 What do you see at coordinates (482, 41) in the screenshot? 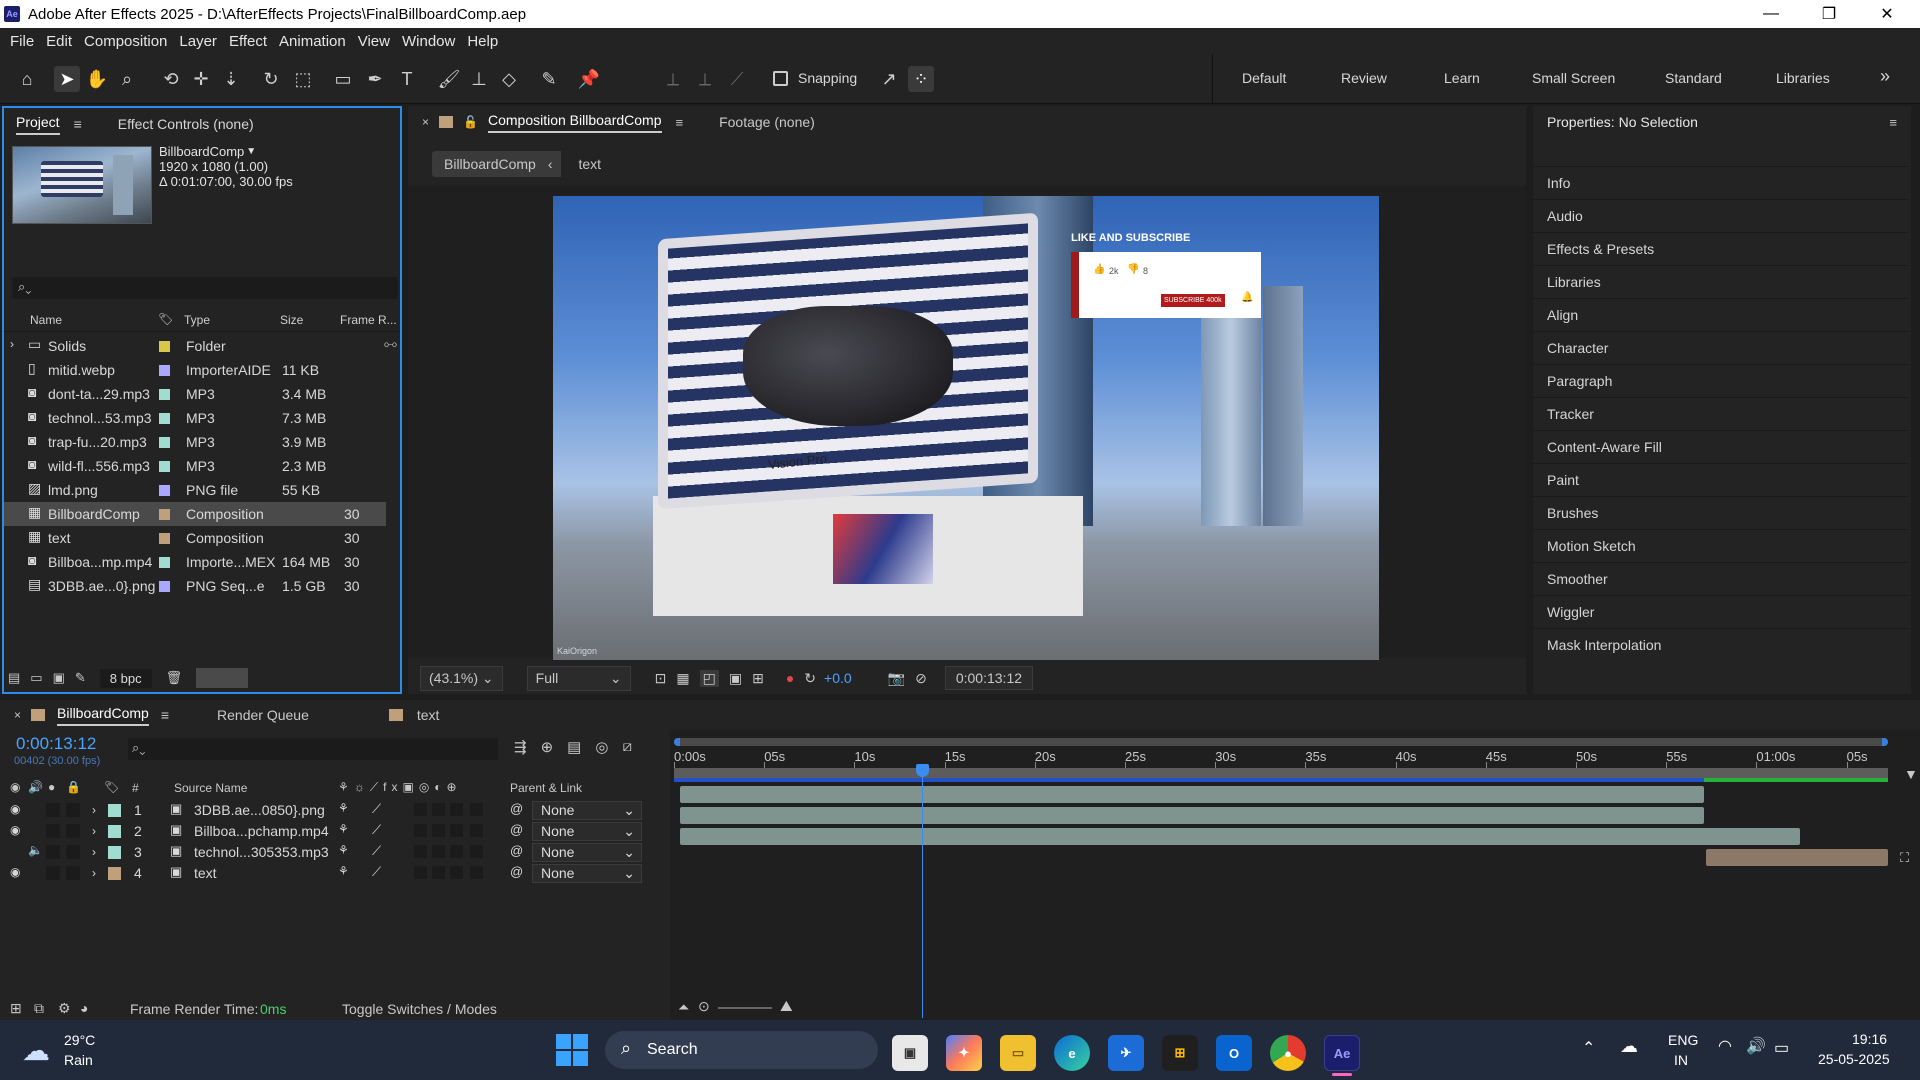
I see `menu-help: Help` at bounding box center [482, 41].